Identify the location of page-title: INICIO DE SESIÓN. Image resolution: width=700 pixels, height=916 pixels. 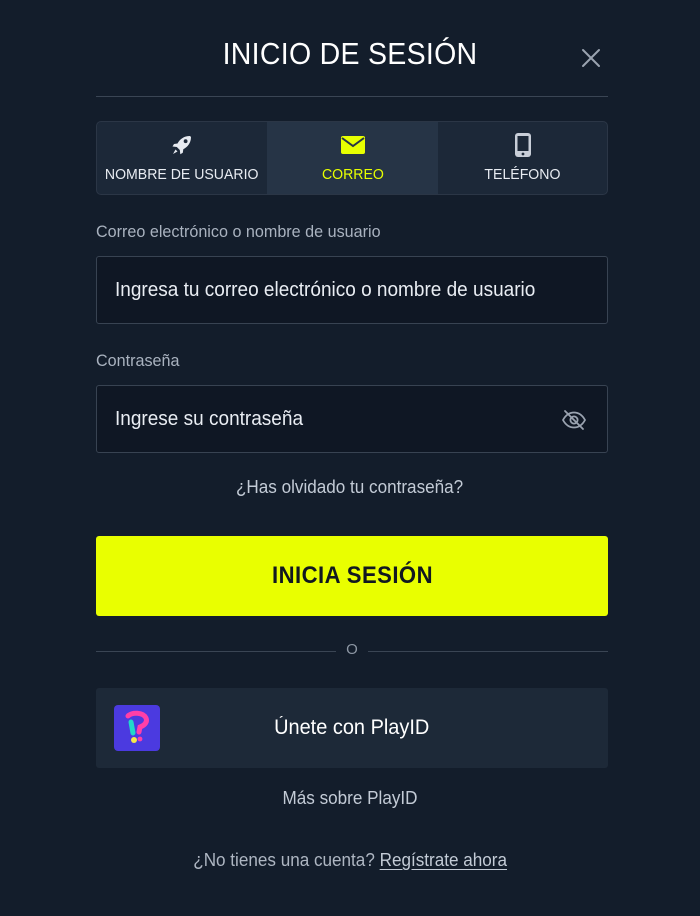
(350, 53).